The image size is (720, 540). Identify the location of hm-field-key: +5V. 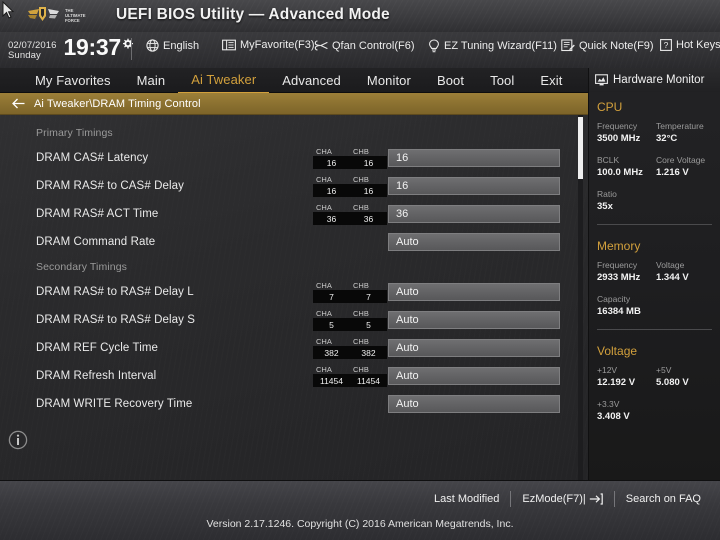
(664, 370).